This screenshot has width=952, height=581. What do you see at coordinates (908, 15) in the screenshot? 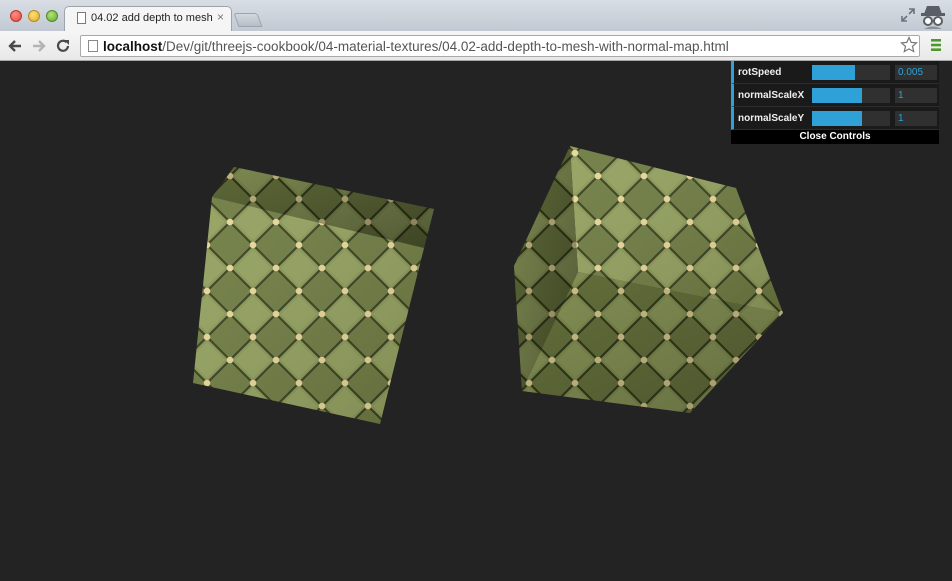
I see `fullscreen-icon` at bounding box center [908, 15].